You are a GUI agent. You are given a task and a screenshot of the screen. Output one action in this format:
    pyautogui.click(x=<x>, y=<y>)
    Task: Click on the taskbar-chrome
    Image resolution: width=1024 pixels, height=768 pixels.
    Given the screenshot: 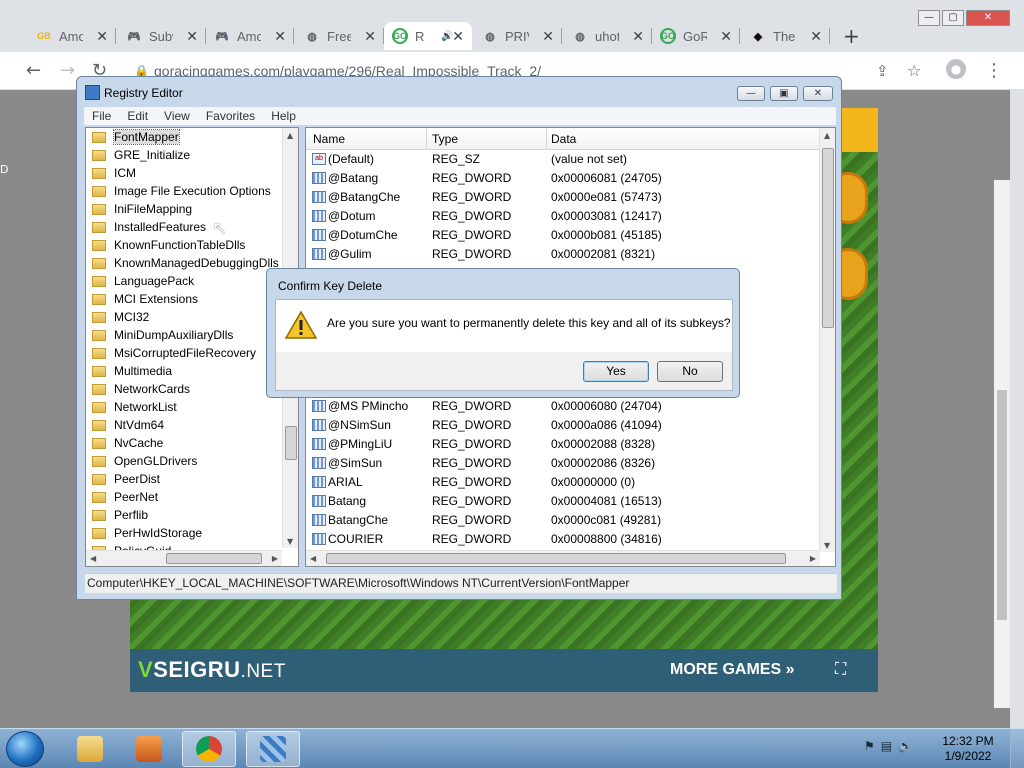 What is the action you would take?
    pyautogui.click(x=209, y=749)
    